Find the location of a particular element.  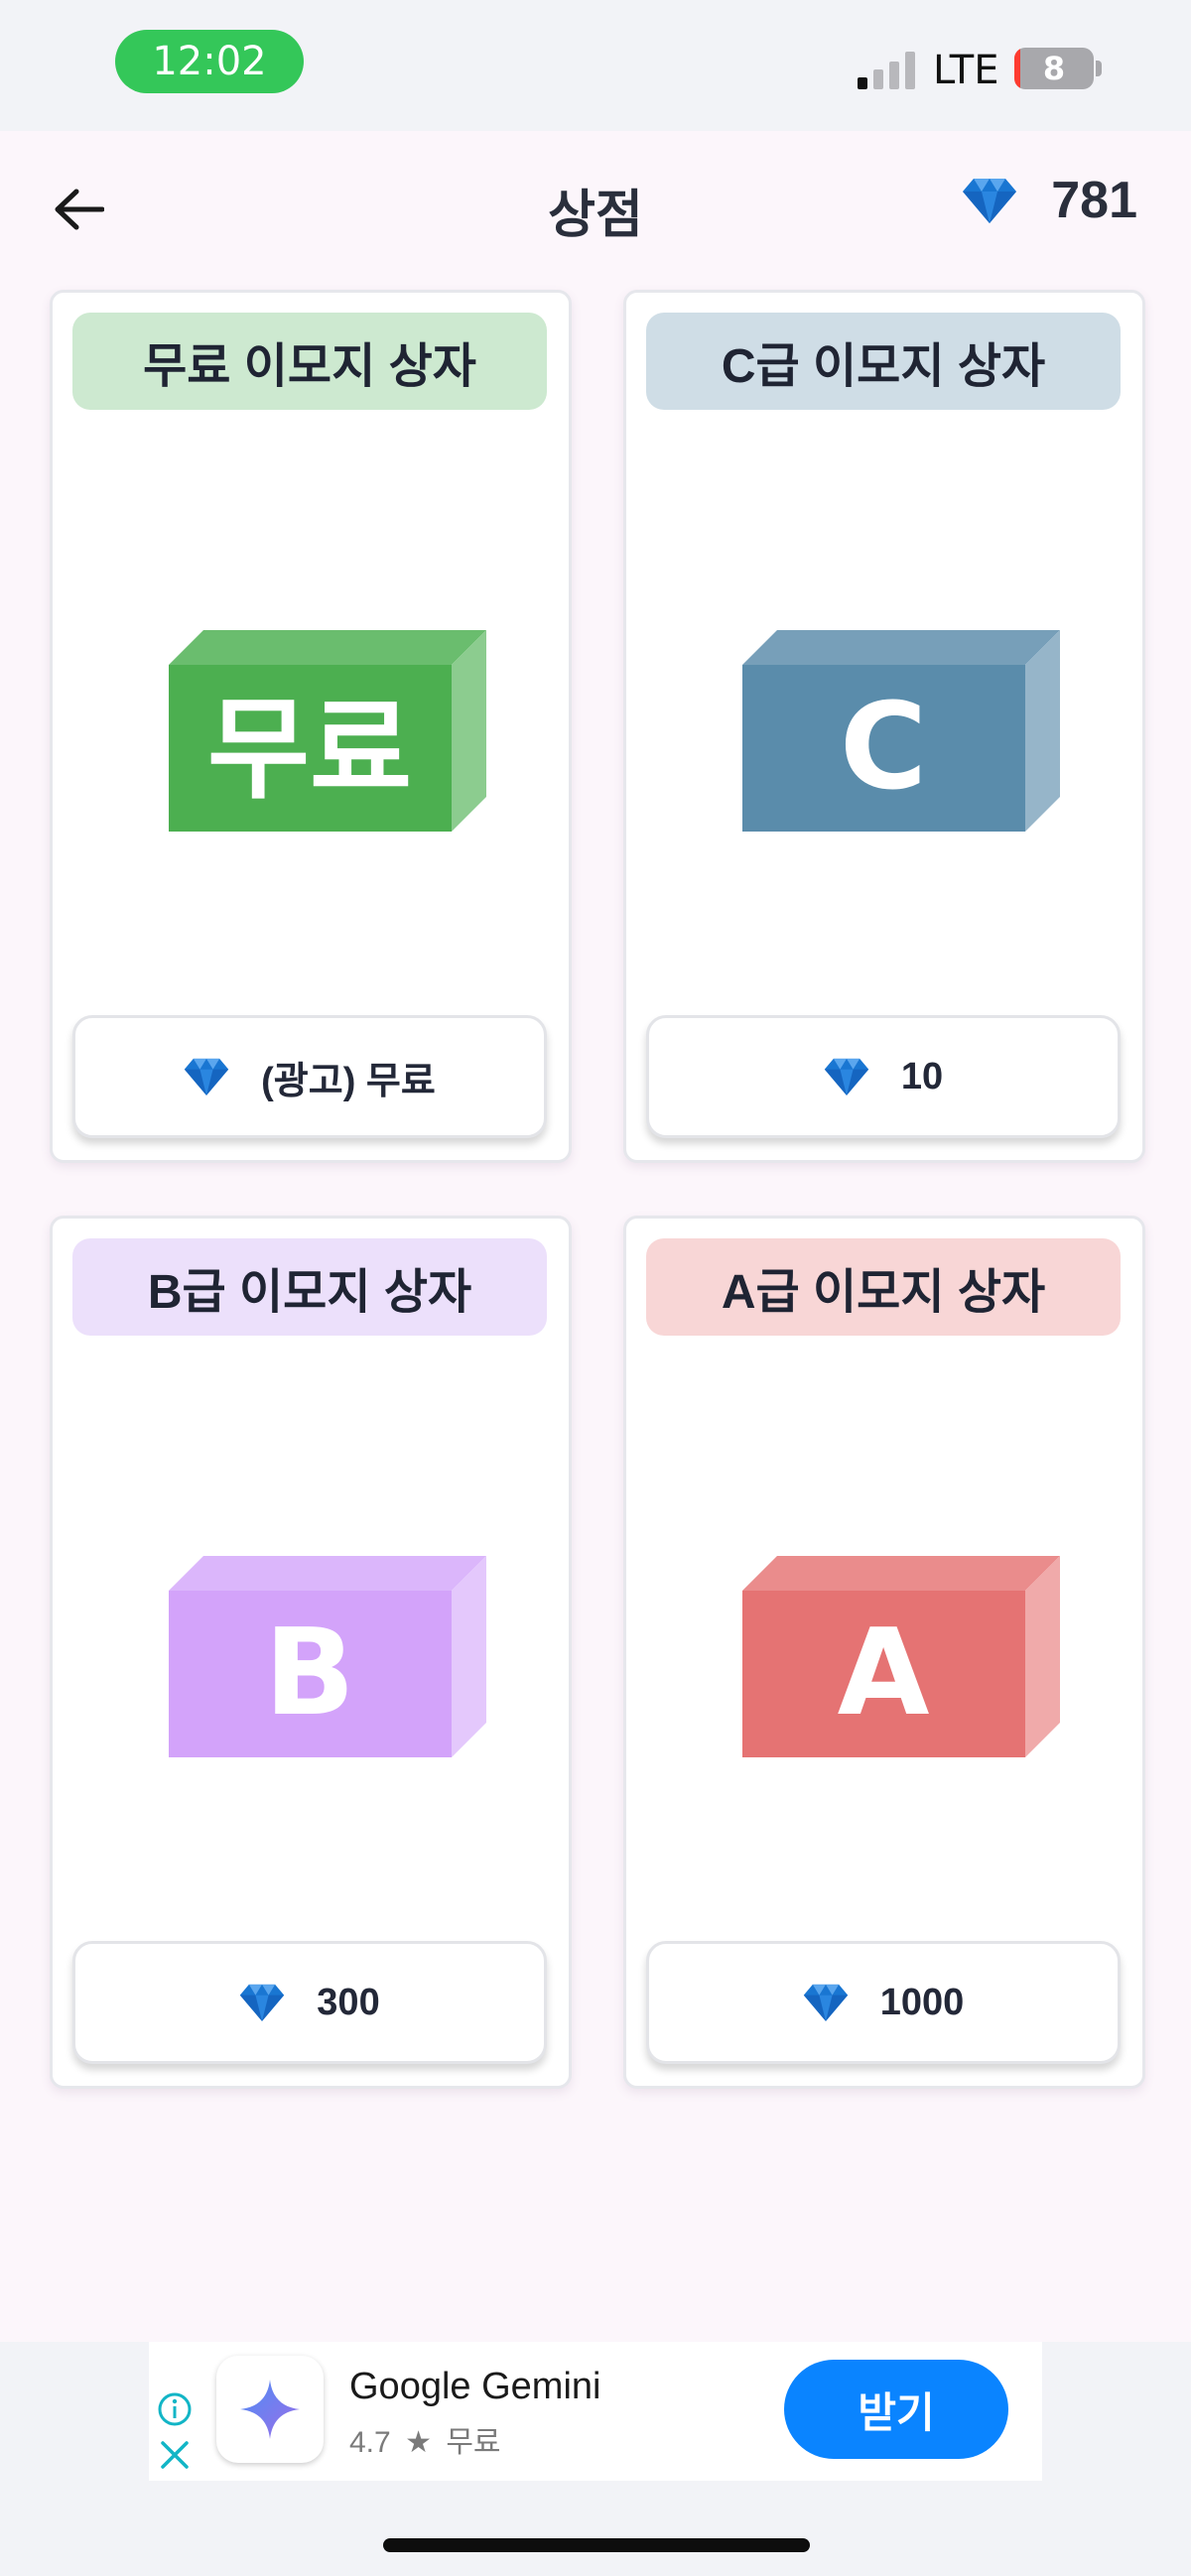

box-illustration: A is located at coordinates (901, 1657).